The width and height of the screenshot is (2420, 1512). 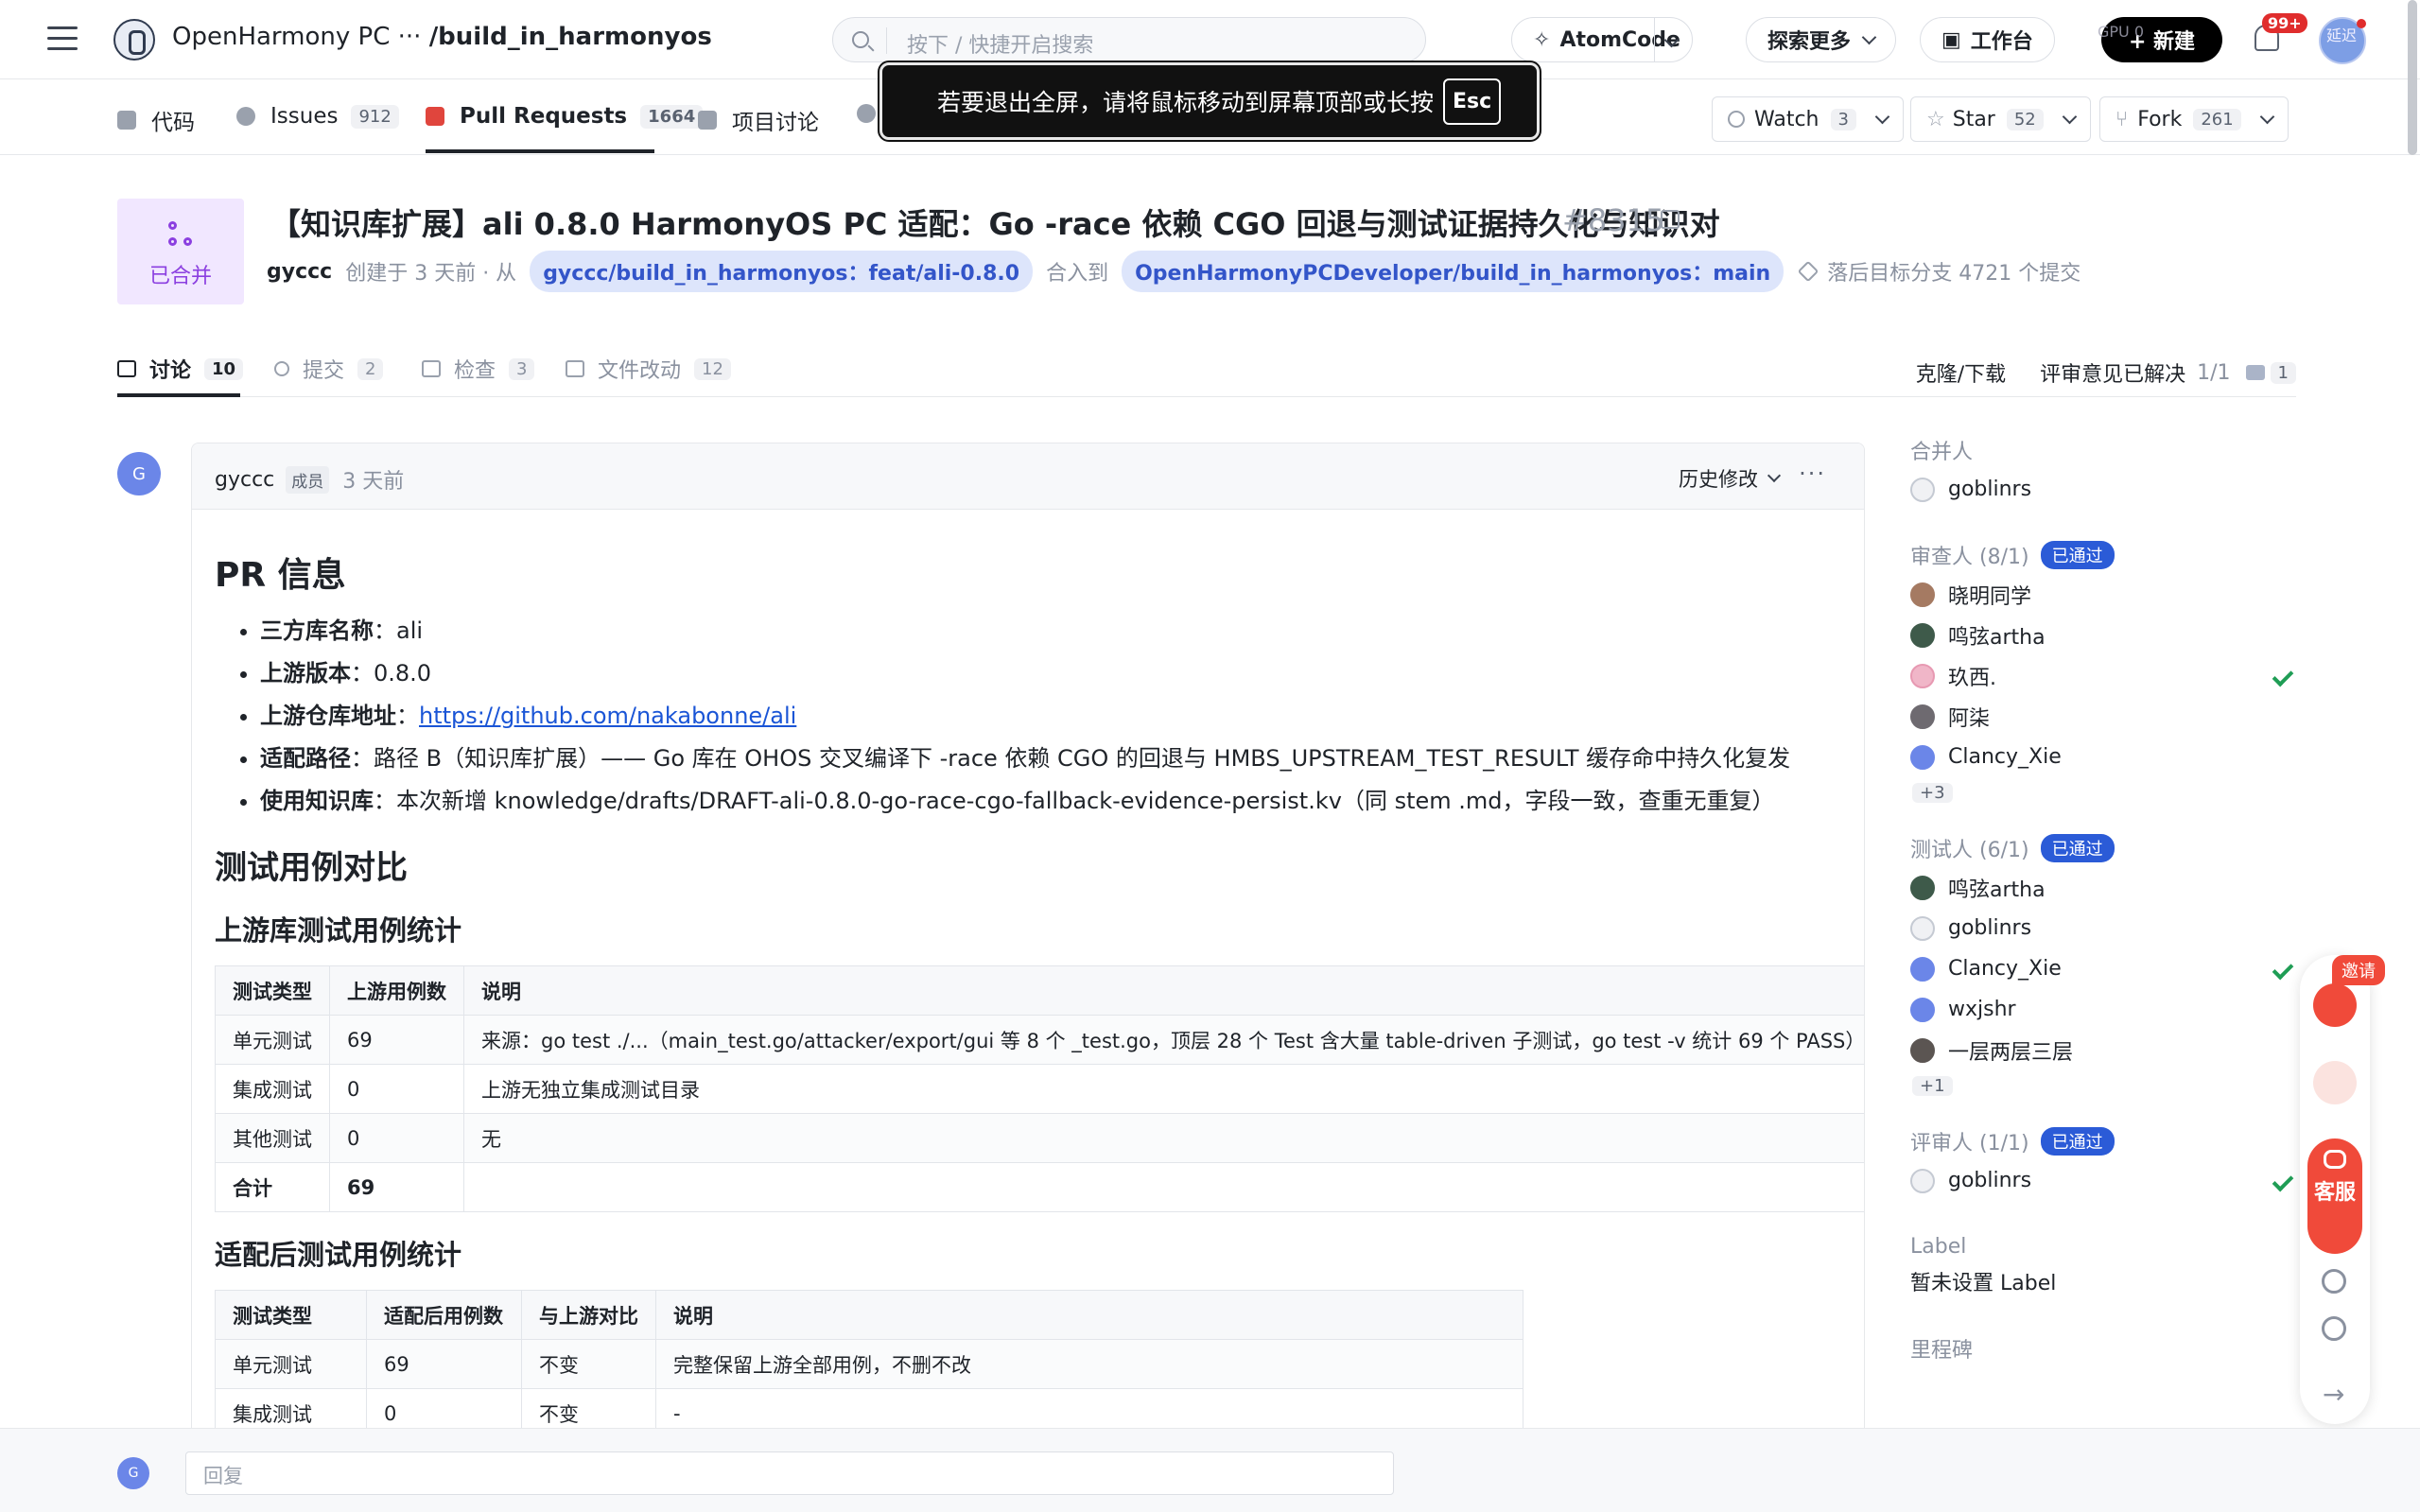 I want to click on tab-files-changed: 文件改动 12, so click(x=649, y=369).